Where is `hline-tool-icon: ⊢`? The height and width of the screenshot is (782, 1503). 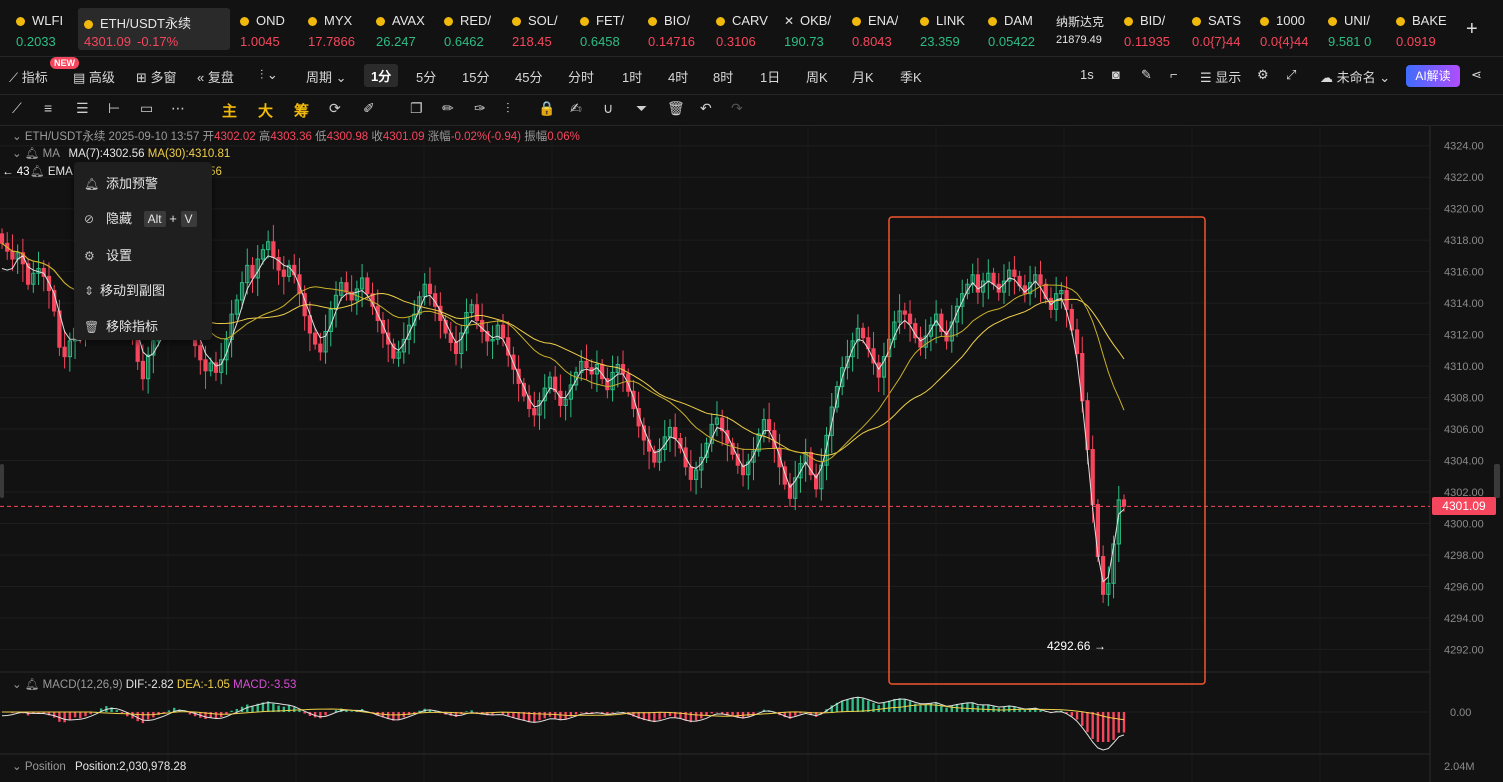 hline-tool-icon: ⊢ is located at coordinates (114, 108).